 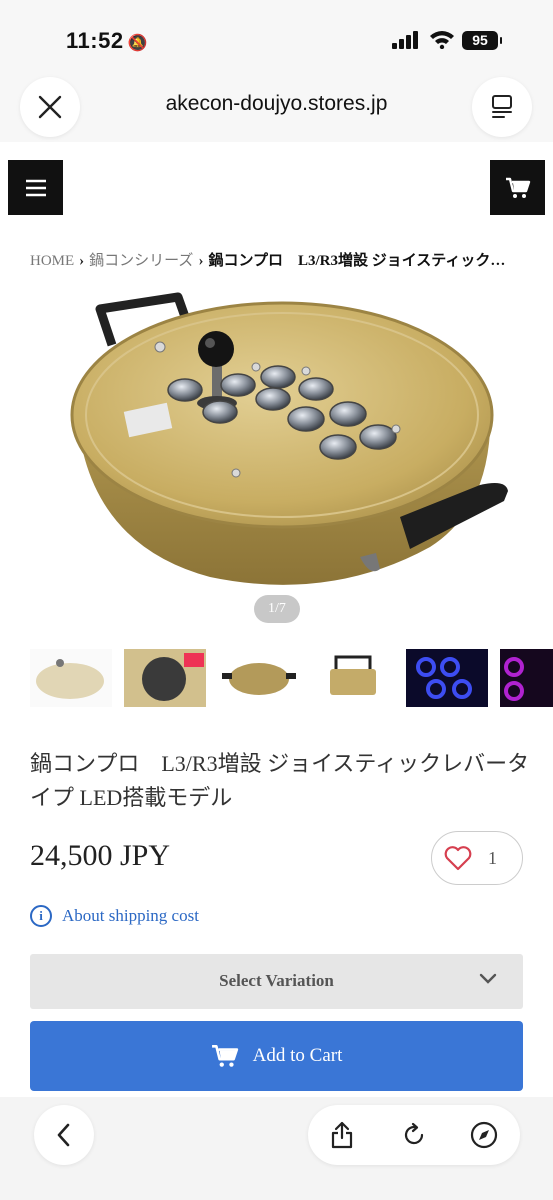 I want to click on product-price: 24,500 JPY, so click(x=100, y=855).